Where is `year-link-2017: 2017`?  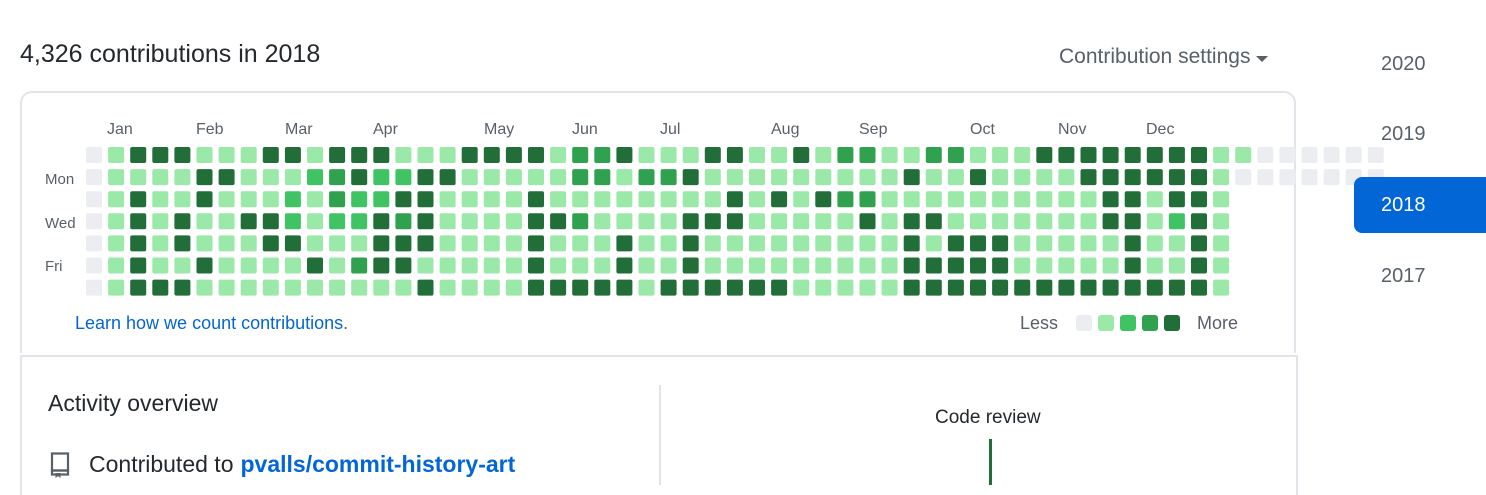 year-link-2017: 2017 is located at coordinates (1420, 276).